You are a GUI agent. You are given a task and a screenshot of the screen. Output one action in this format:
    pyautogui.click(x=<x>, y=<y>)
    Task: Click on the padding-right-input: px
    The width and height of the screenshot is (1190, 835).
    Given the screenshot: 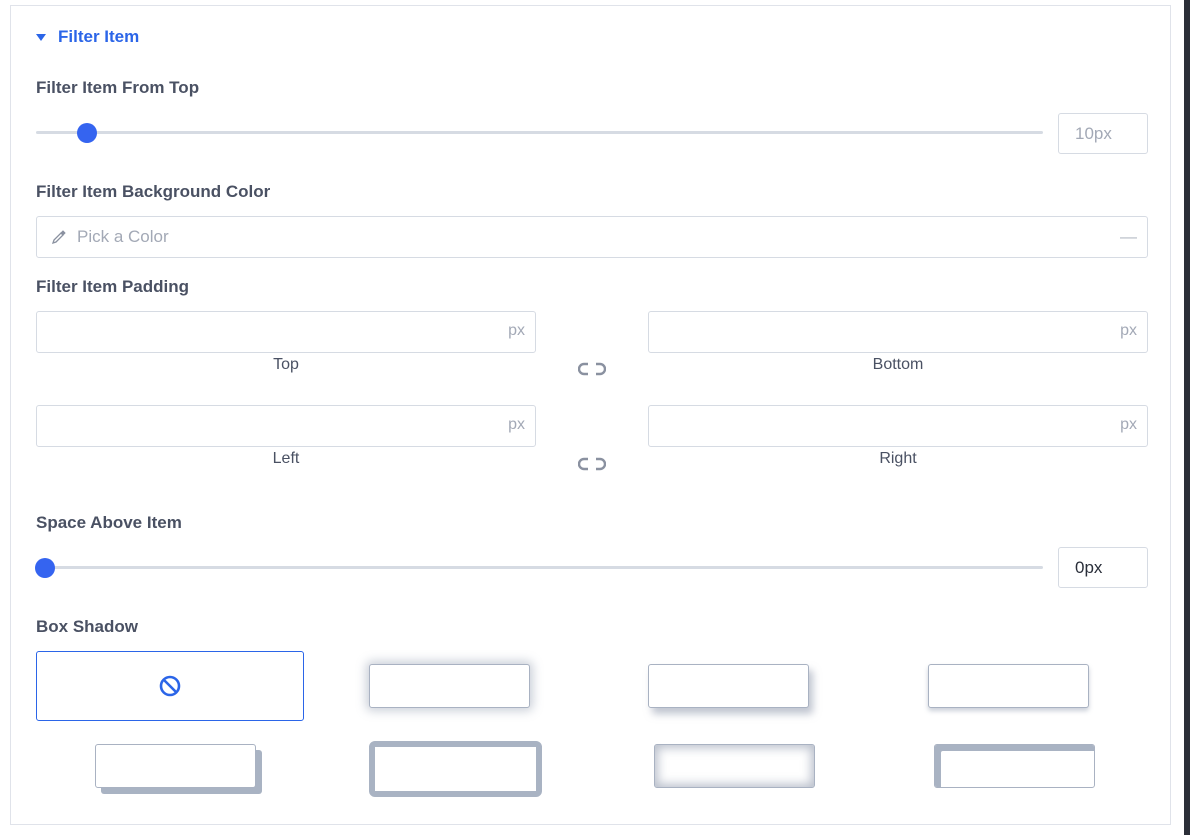 What is the action you would take?
    pyautogui.click(x=898, y=426)
    